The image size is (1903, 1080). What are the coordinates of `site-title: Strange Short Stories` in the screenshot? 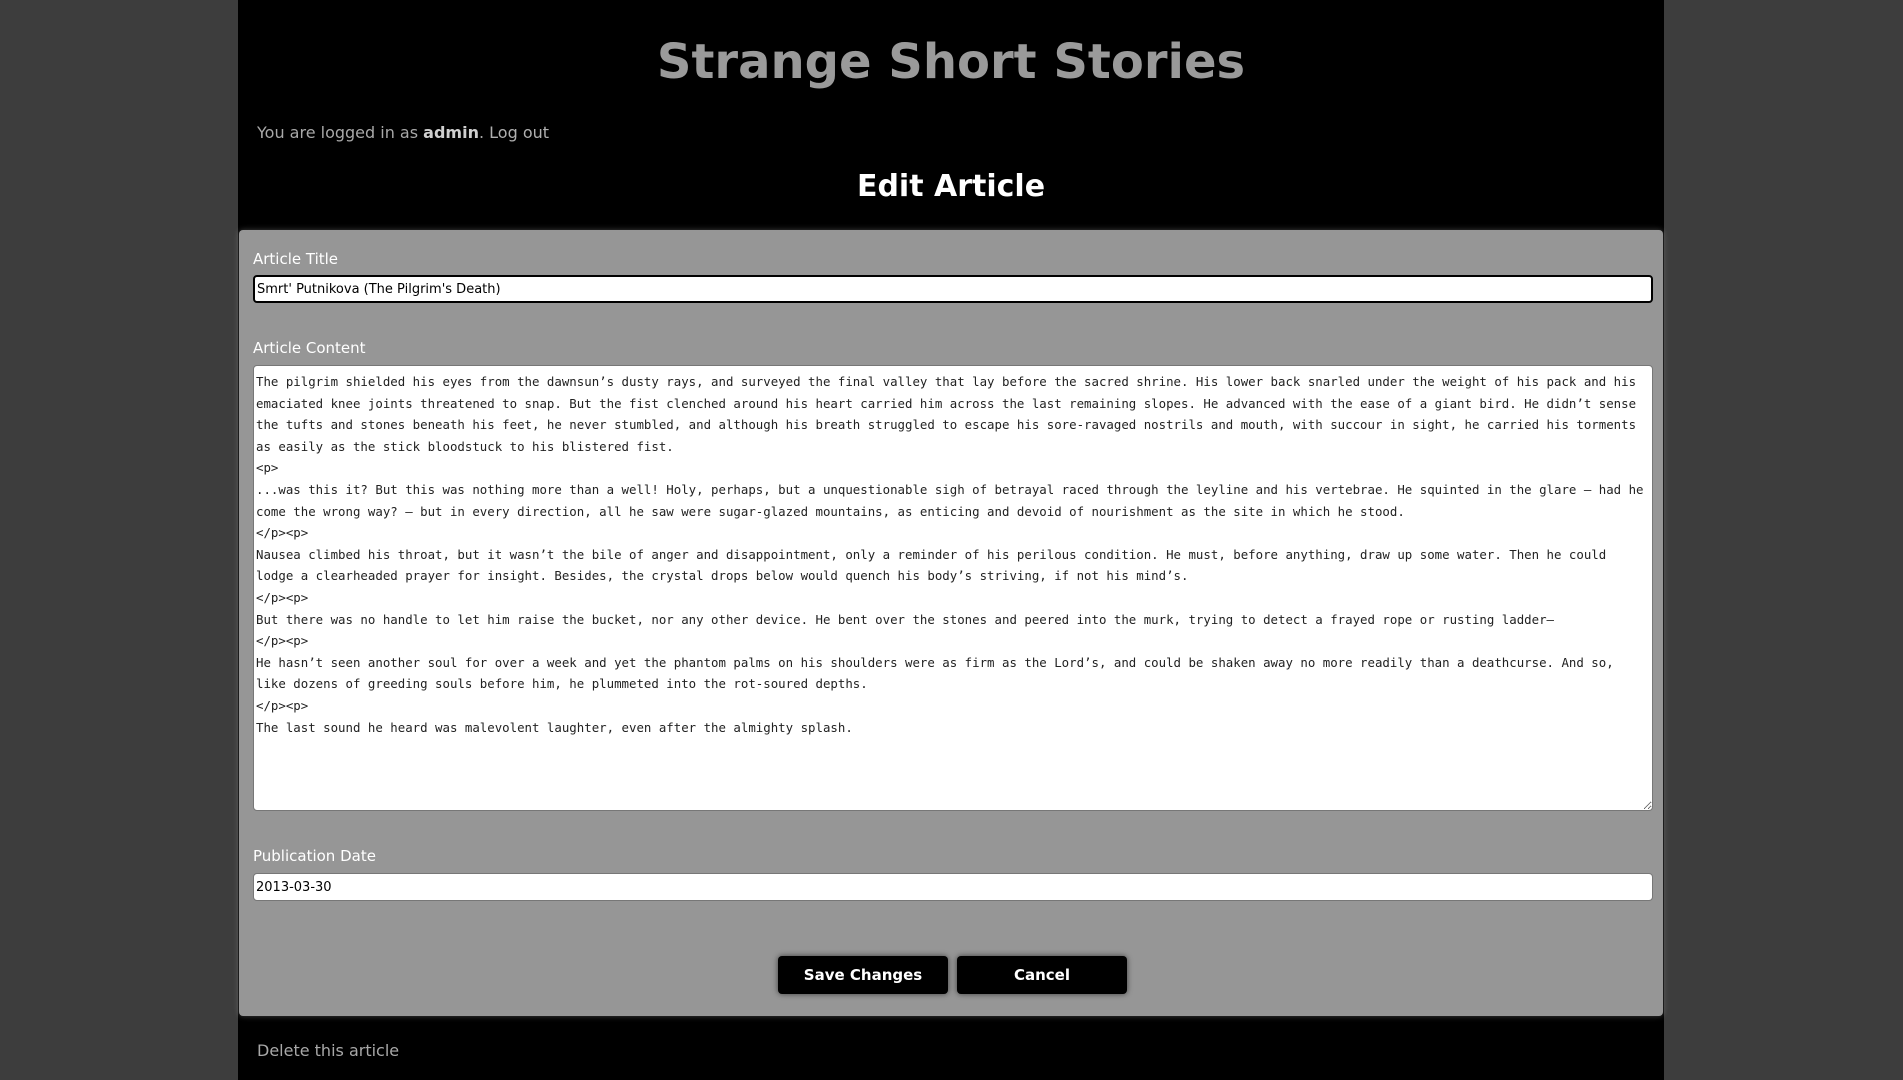 It's located at (951, 62).